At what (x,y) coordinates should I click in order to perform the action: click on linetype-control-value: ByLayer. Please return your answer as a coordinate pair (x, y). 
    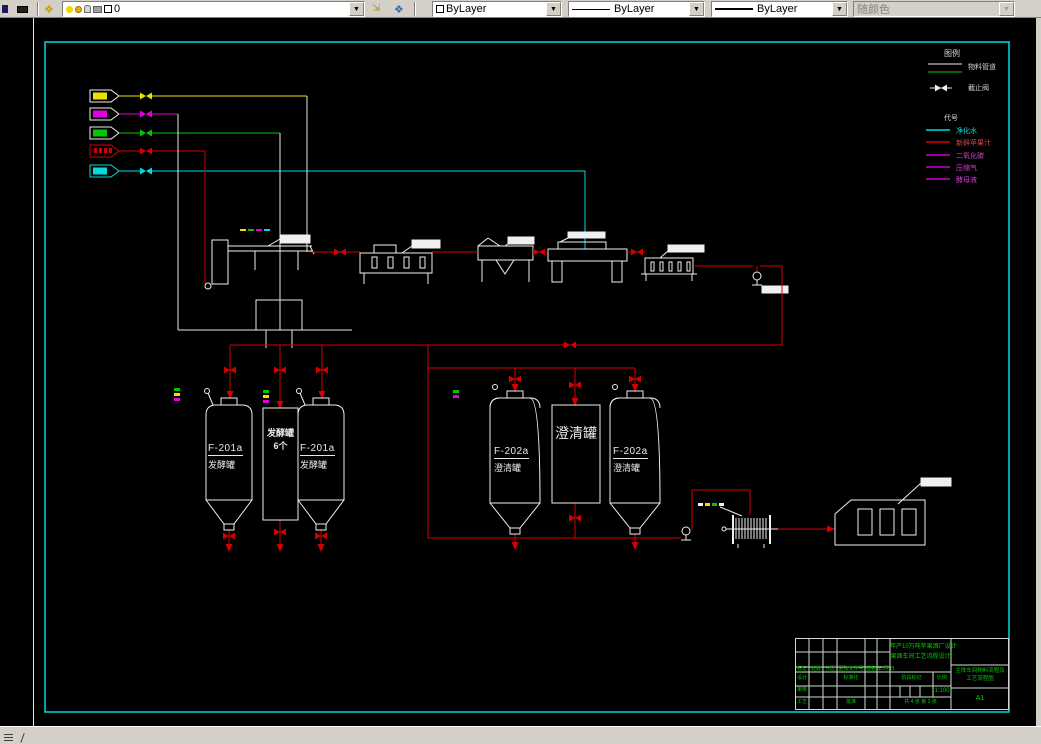
    Looking at the image, I should click on (634, 9).